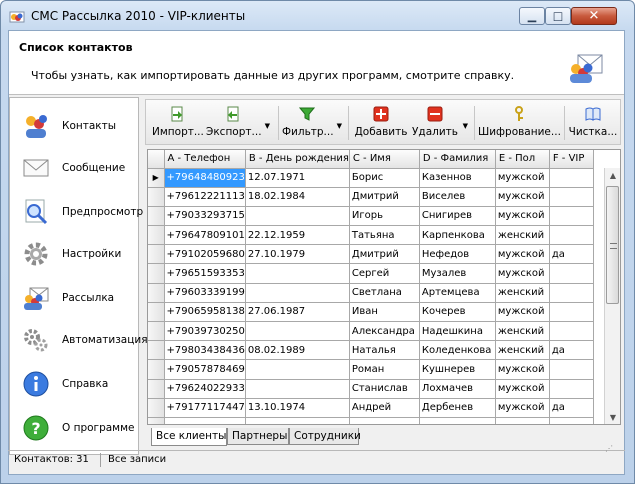  Describe the element at coordinates (384, 408) in the screenshot. I see `table-cell: Андрей` at that location.